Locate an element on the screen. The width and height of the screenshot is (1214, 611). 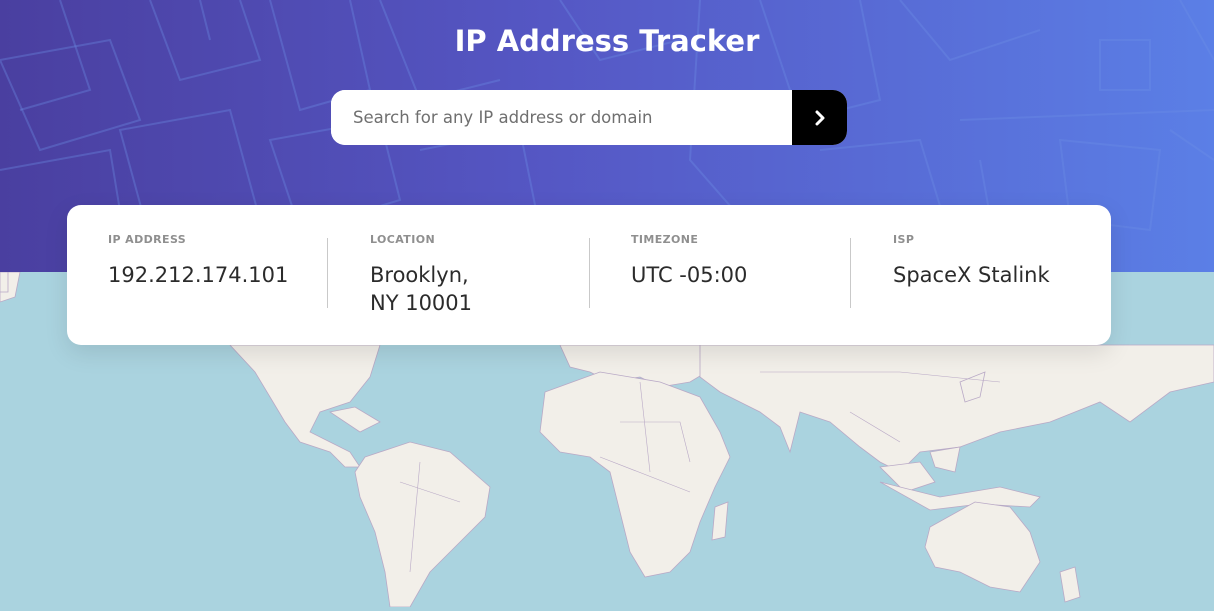
ip-address-label: IP ADDRESS is located at coordinates (147, 239).